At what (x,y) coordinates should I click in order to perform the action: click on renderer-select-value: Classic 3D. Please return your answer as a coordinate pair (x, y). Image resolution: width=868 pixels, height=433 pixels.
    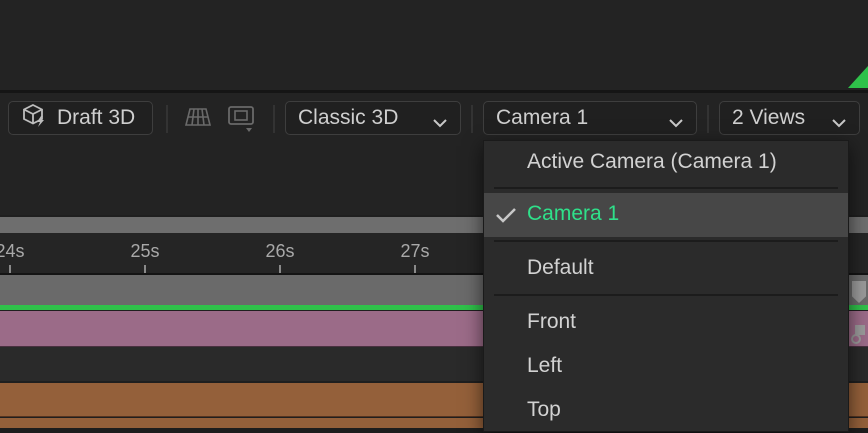
    Looking at the image, I should click on (348, 117).